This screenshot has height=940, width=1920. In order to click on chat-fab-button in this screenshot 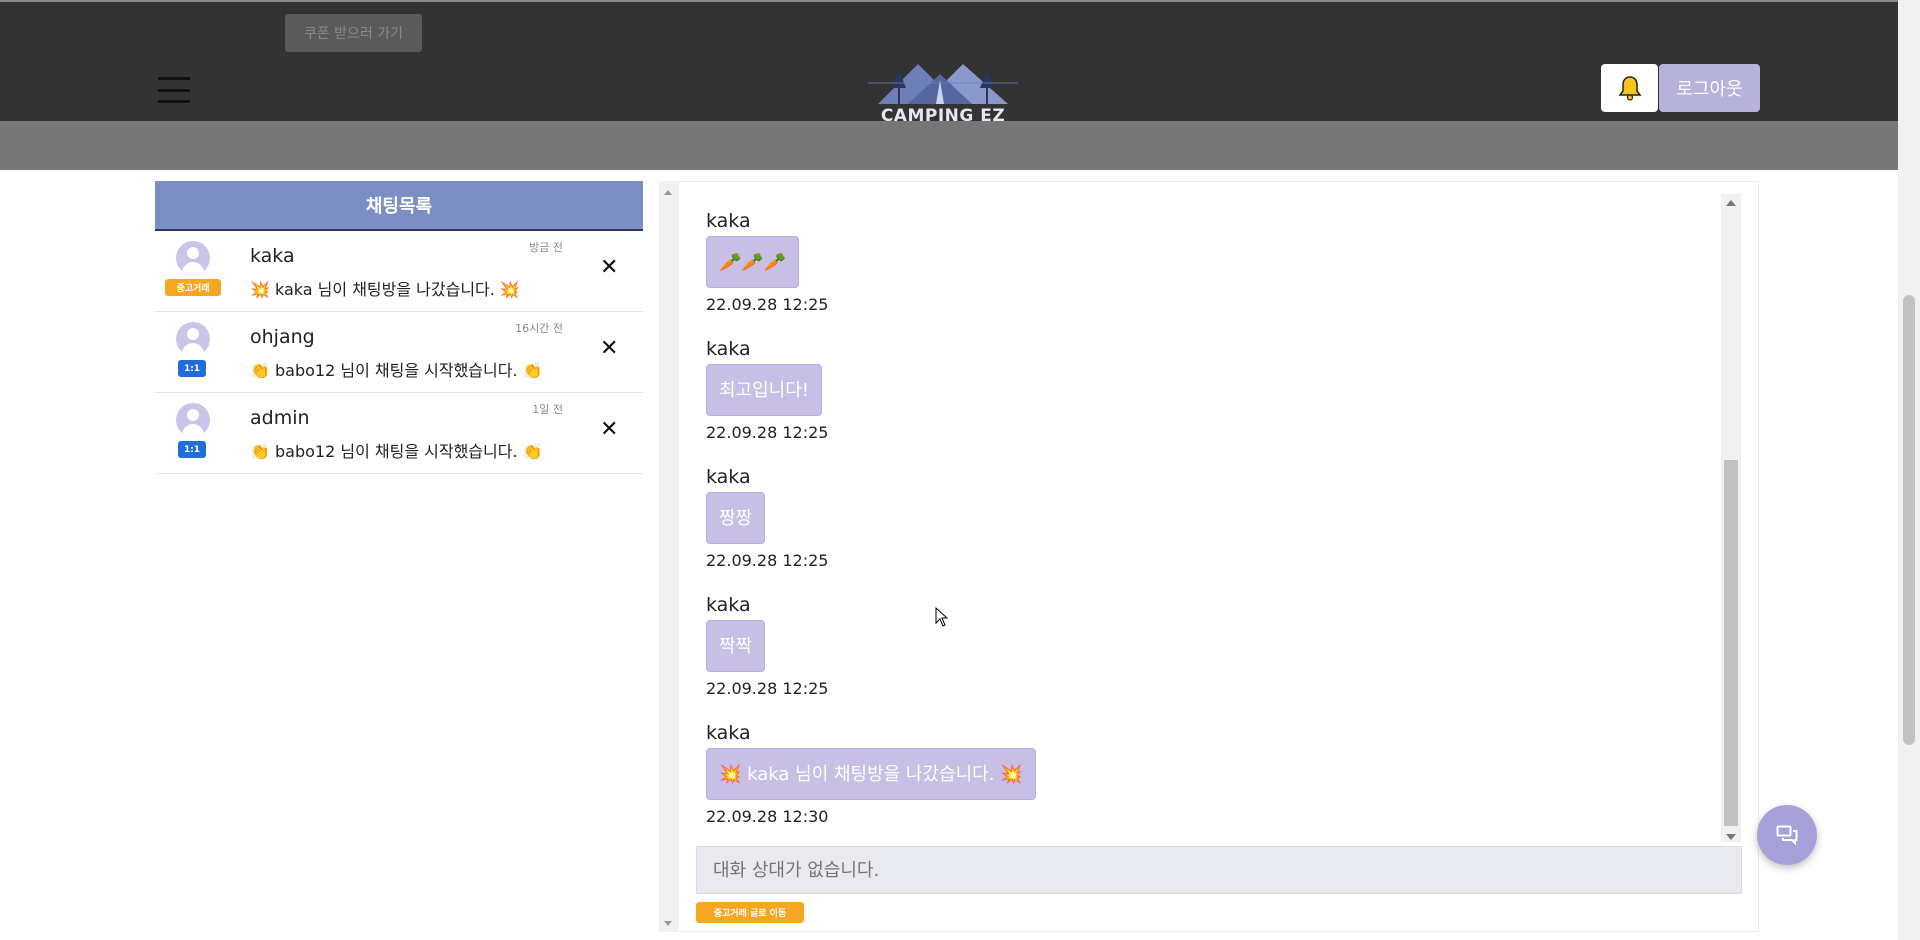, I will do `click(1787, 835)`.